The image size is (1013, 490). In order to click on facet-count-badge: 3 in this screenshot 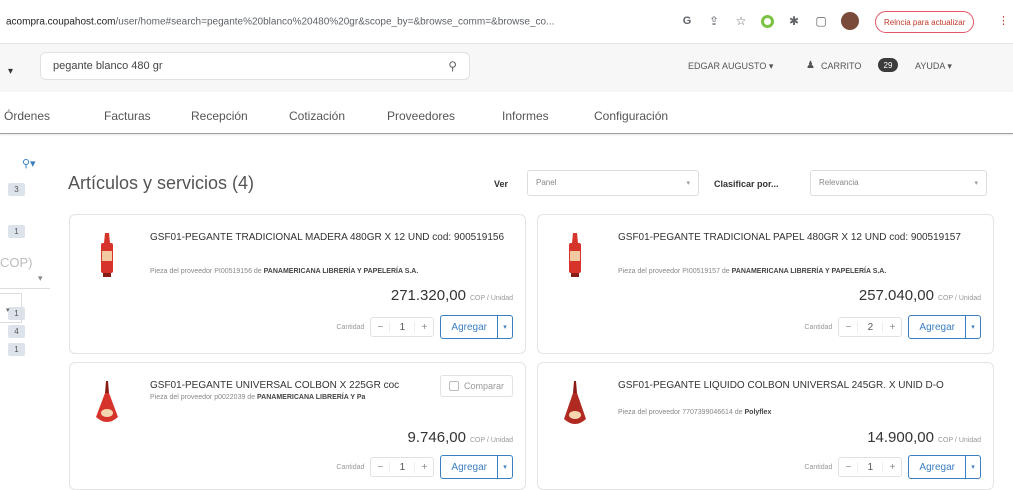, I will do `click(16, 189)`.